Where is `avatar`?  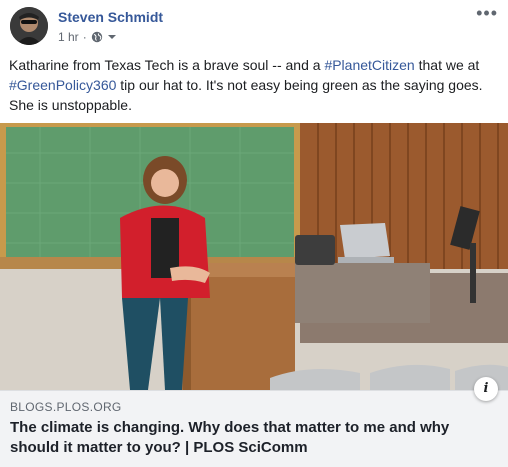
avatar is located at coordinates (29, 26).